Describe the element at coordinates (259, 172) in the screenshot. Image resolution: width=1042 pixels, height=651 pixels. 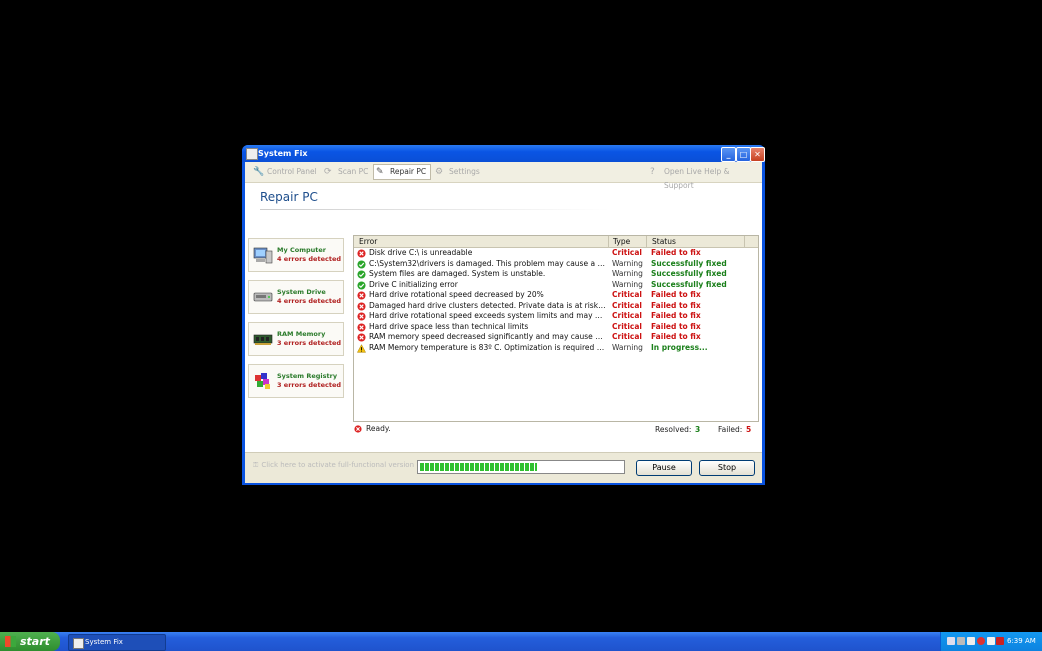
I see `control-panel-icon: 🔧` at that location.